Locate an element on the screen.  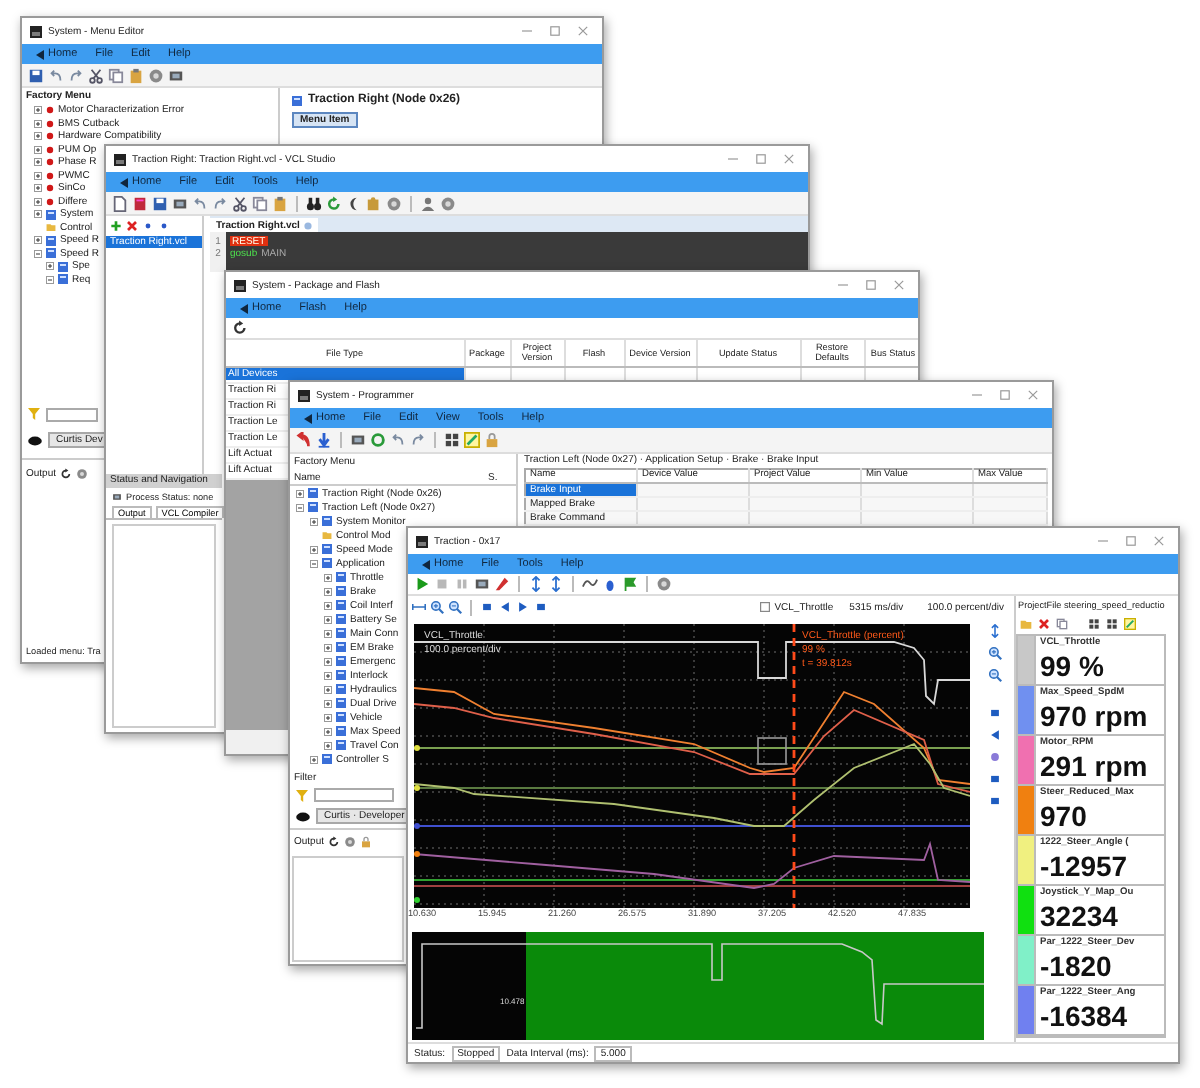
cursor-line is located at coordinates (794, 766).